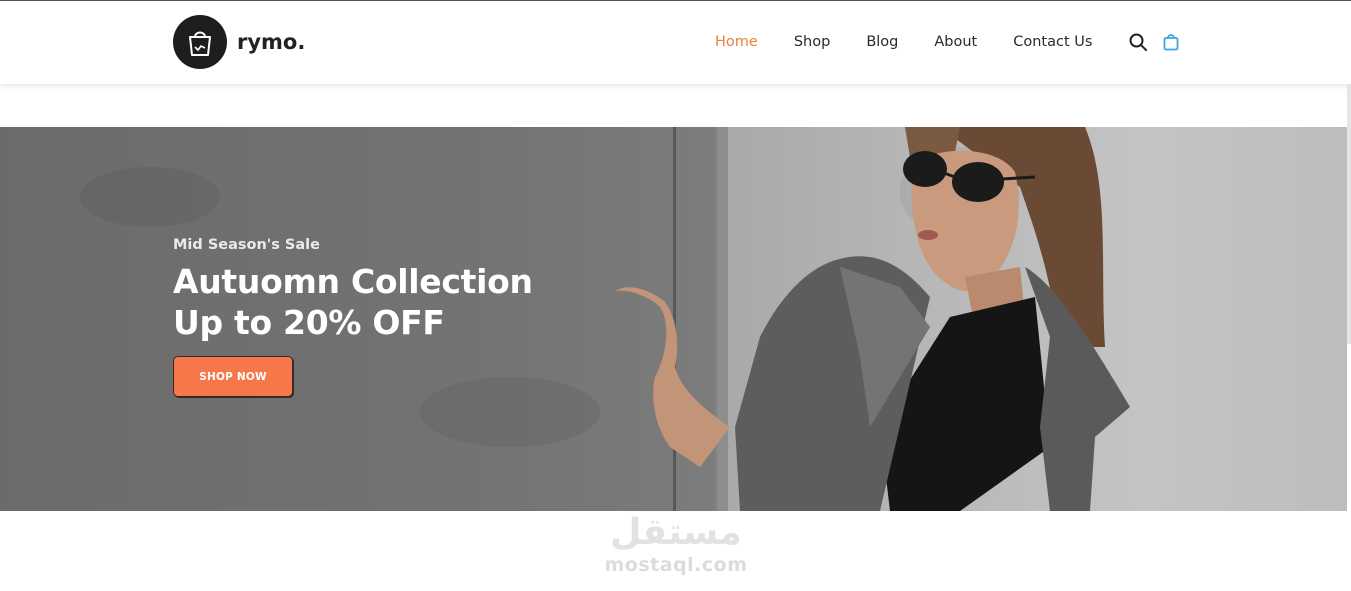 The width and height of the screenshot is (1351, 591). Describe the element at coordinates (676, 532) in the screenshot. I see `watermark-arabic: مستقل` at that location.